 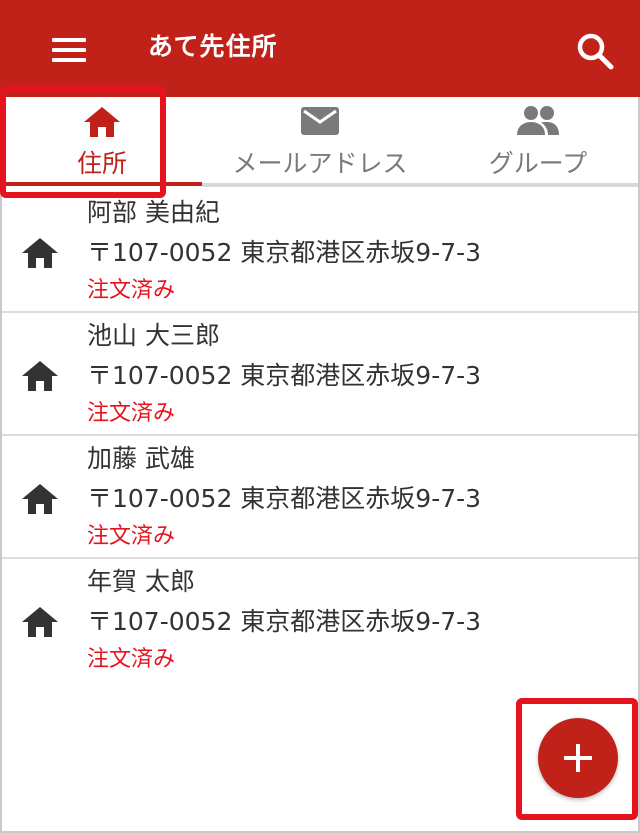 What do you see at coordinates (320, 121) in the screenshot?
I see `mail-icon` at bounding box center [320, 121].